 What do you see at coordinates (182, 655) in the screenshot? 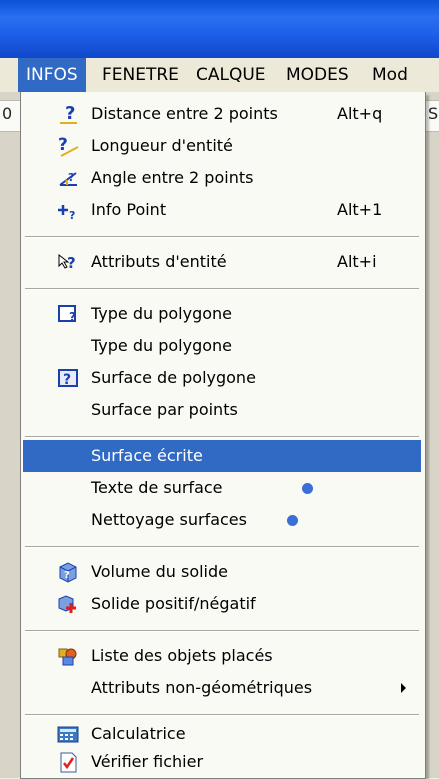
I see `menu-item-label: Liste des objets placés` at bounding box center [182, 655].